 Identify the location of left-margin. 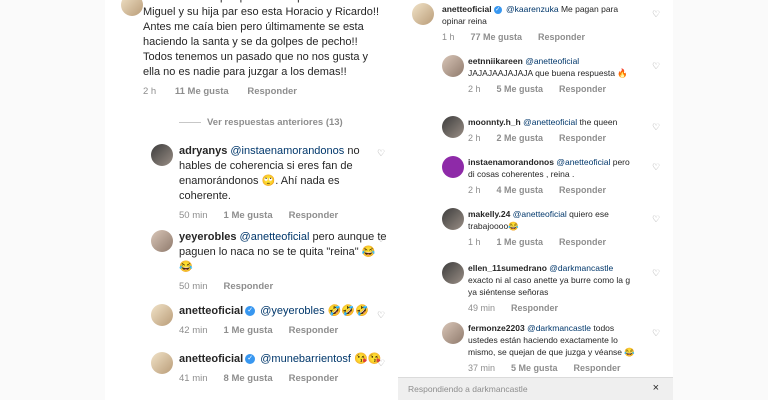
(52, 200).